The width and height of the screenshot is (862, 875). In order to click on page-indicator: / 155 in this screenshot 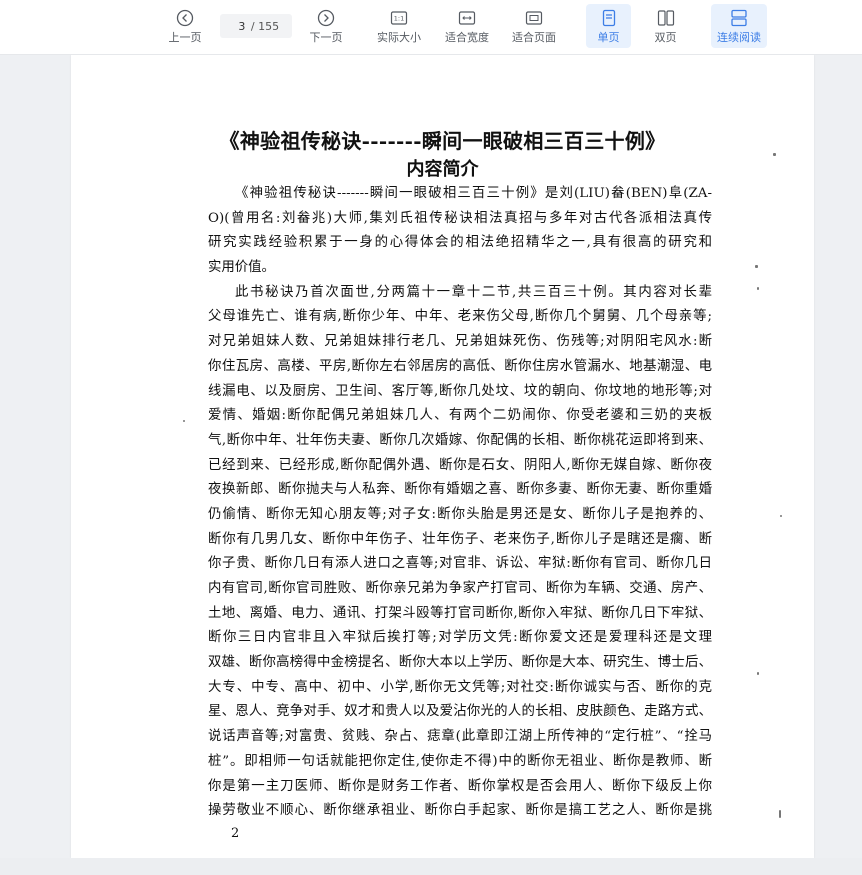, I will do `click(256, 26)`.